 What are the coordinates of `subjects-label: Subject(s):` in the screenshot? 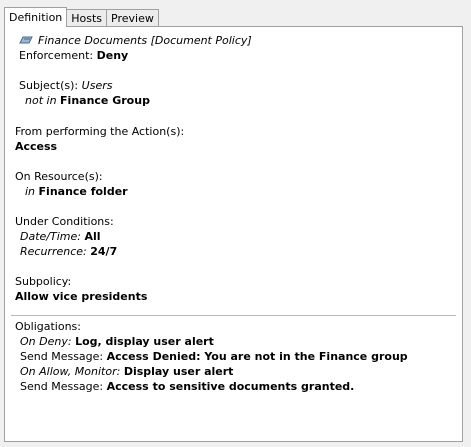 It's located at (49, 85).